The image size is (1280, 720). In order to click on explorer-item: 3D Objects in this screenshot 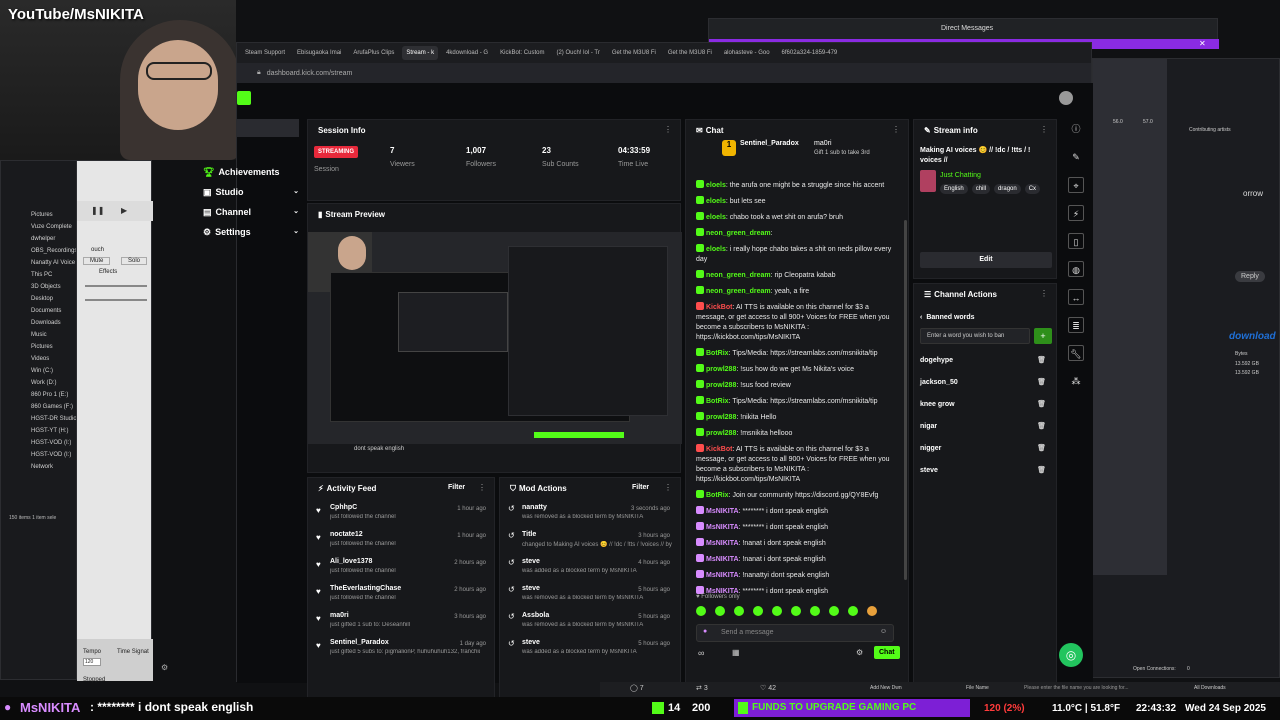, I will do `click(39, 287)`.